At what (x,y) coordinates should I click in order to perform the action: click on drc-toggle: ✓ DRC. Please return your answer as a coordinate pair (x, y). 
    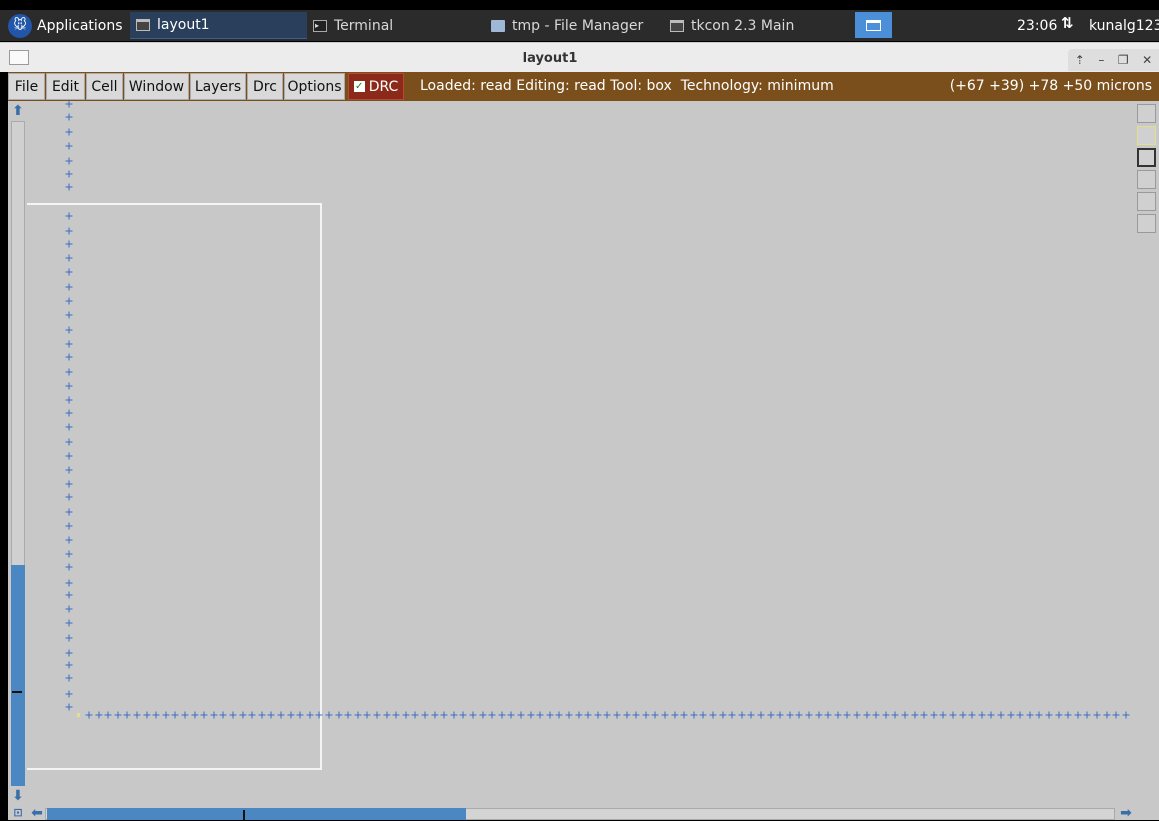
    Looking at the image, I should click on (376, 86).